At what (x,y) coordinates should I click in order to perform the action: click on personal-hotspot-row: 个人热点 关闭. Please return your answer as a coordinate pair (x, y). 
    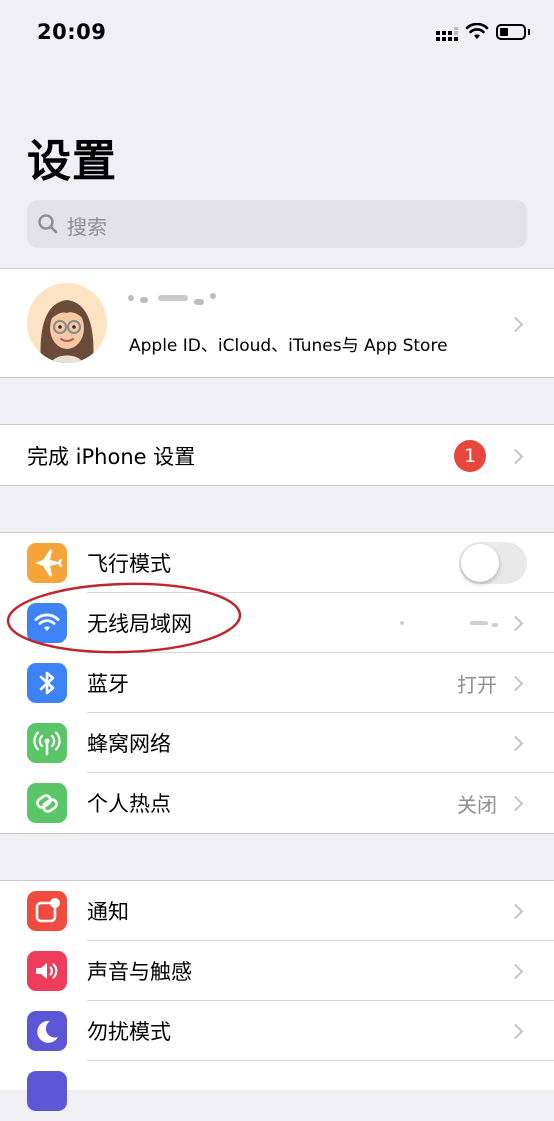
    Looking at the image, I should click on (277, 803).